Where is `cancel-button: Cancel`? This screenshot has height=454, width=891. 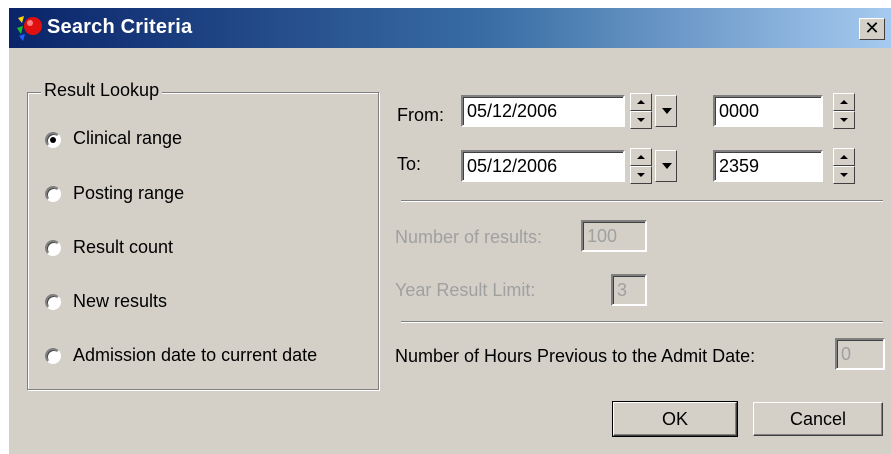 cancel-button: Cancel is located at coordinates (818, 419).